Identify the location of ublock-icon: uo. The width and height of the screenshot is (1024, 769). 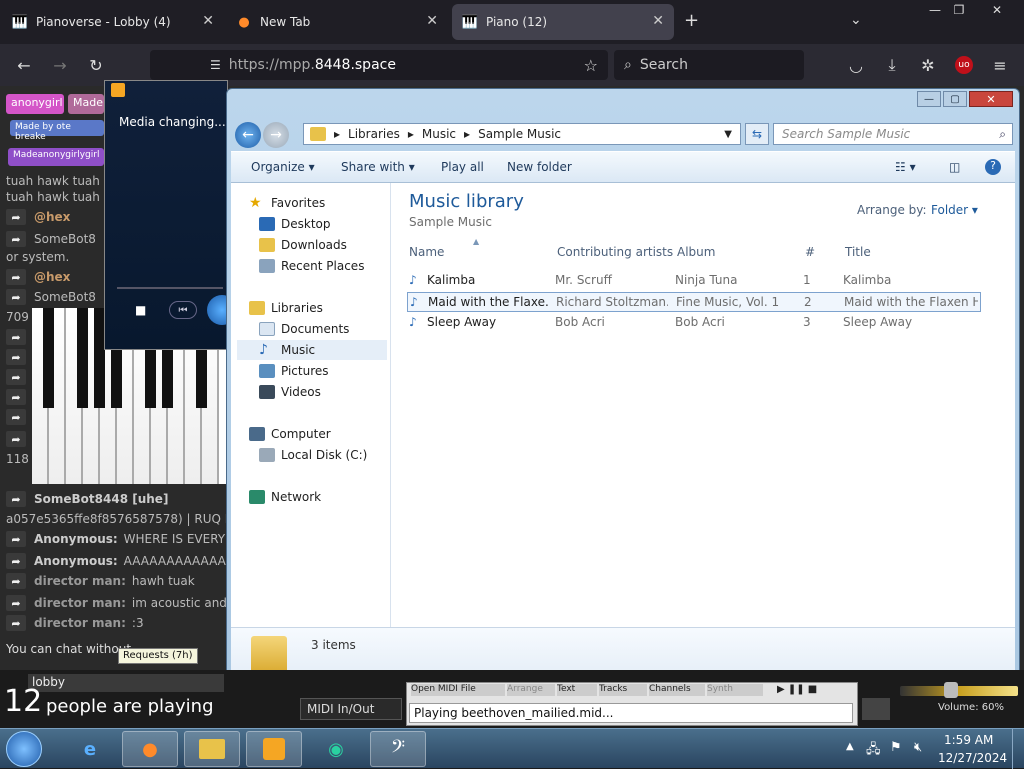
(964, 65).